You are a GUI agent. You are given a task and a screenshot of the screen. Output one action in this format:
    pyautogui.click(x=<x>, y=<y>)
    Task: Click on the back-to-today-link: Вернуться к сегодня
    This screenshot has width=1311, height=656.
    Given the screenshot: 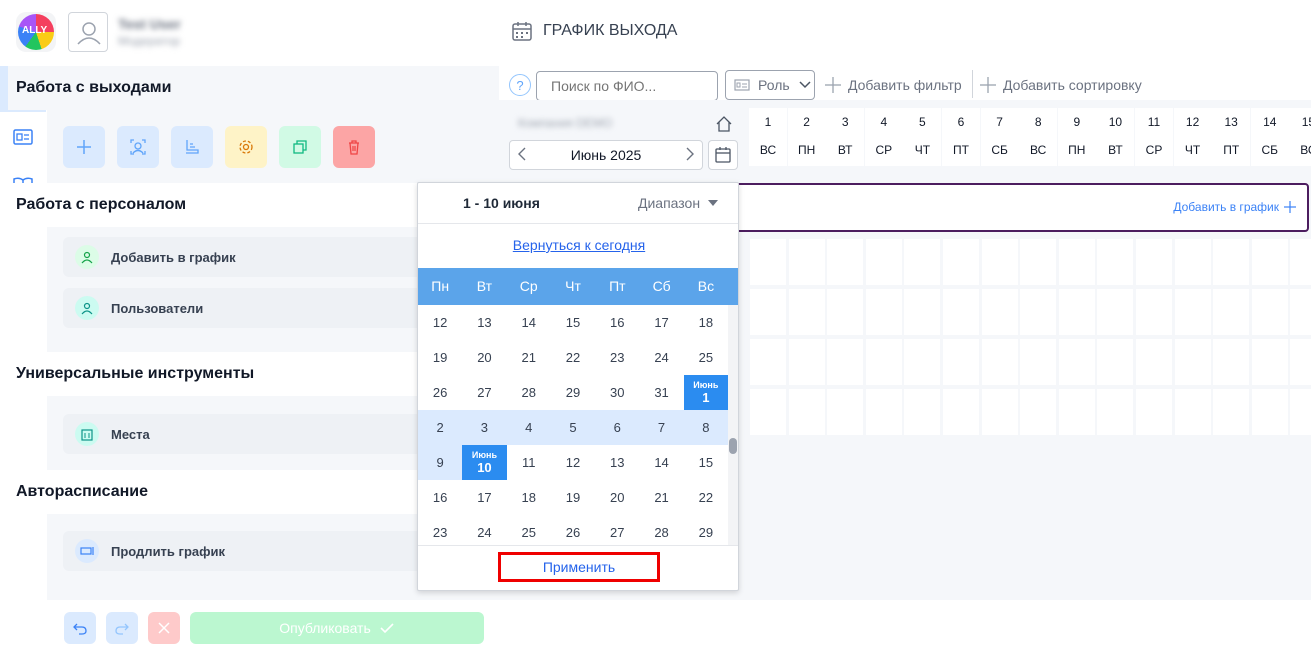 What is the action you would take?
    pyautogui.click(x=578, y=245)
    